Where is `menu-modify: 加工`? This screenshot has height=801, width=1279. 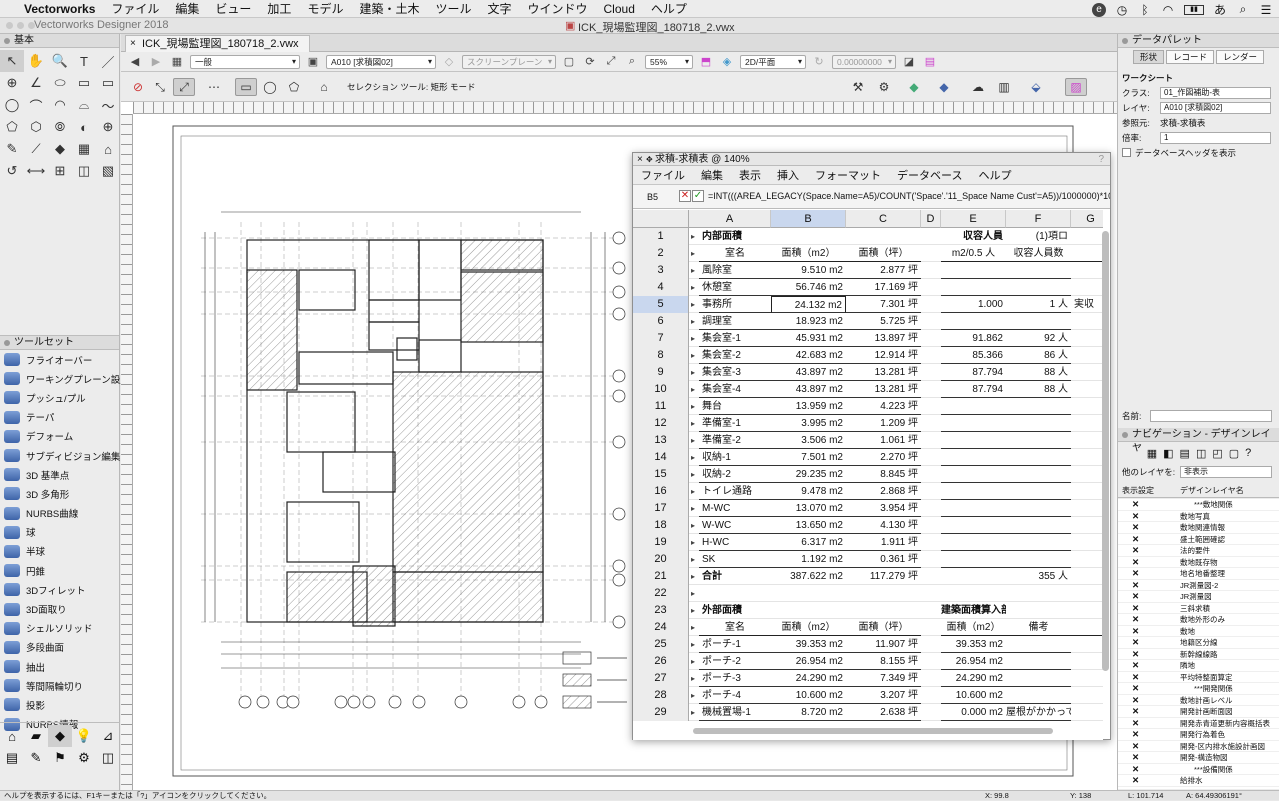
menu-modify: 加工 is located at coordinates (279, 8).